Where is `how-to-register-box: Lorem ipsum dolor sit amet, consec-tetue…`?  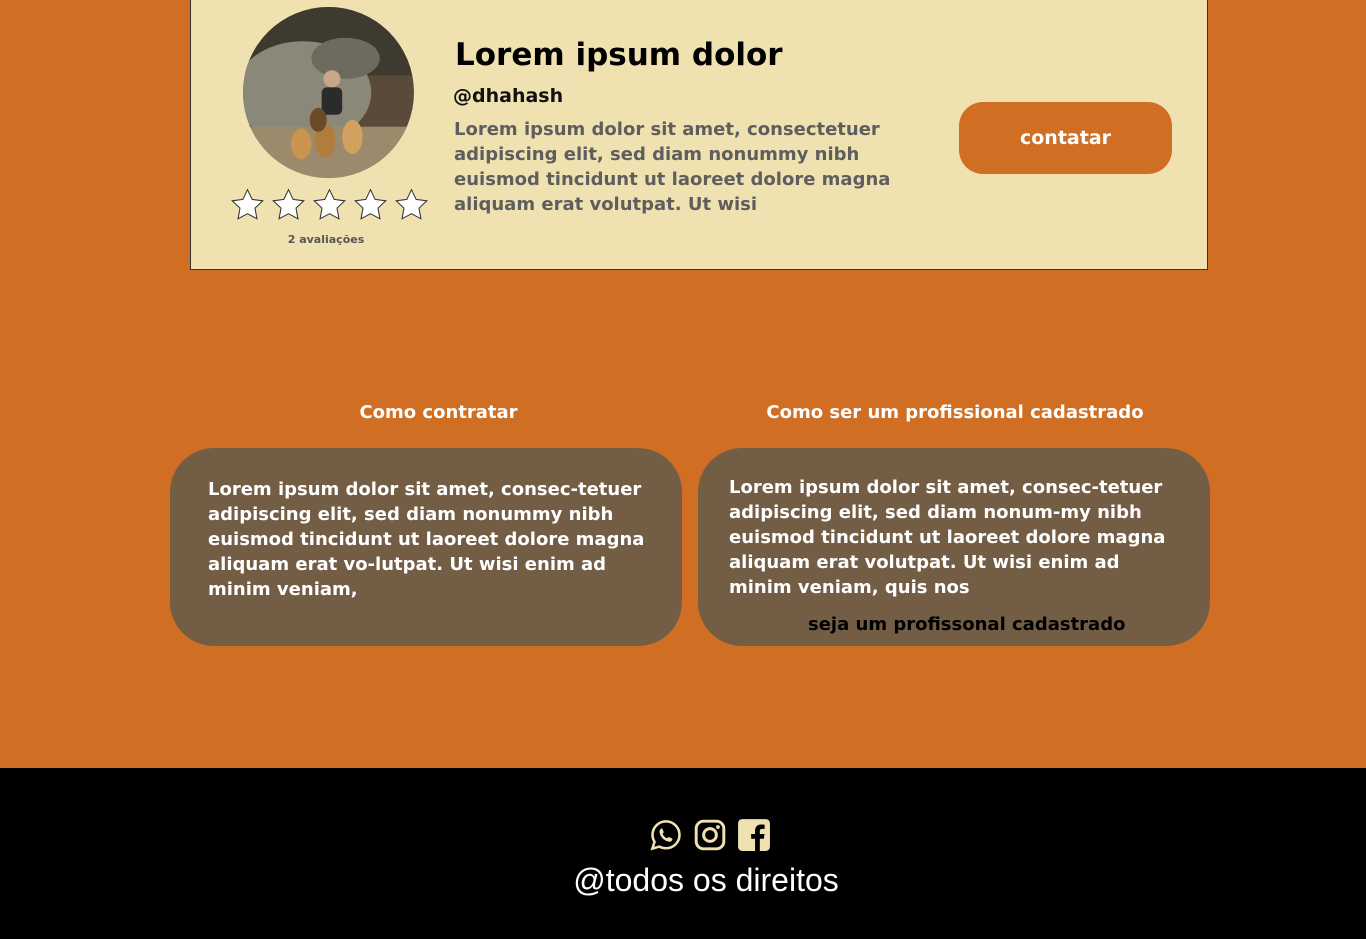 how-to-register-box: Lorem ipsum dolor sit amet, consec-tetue… is located at coordinates (954, 547).